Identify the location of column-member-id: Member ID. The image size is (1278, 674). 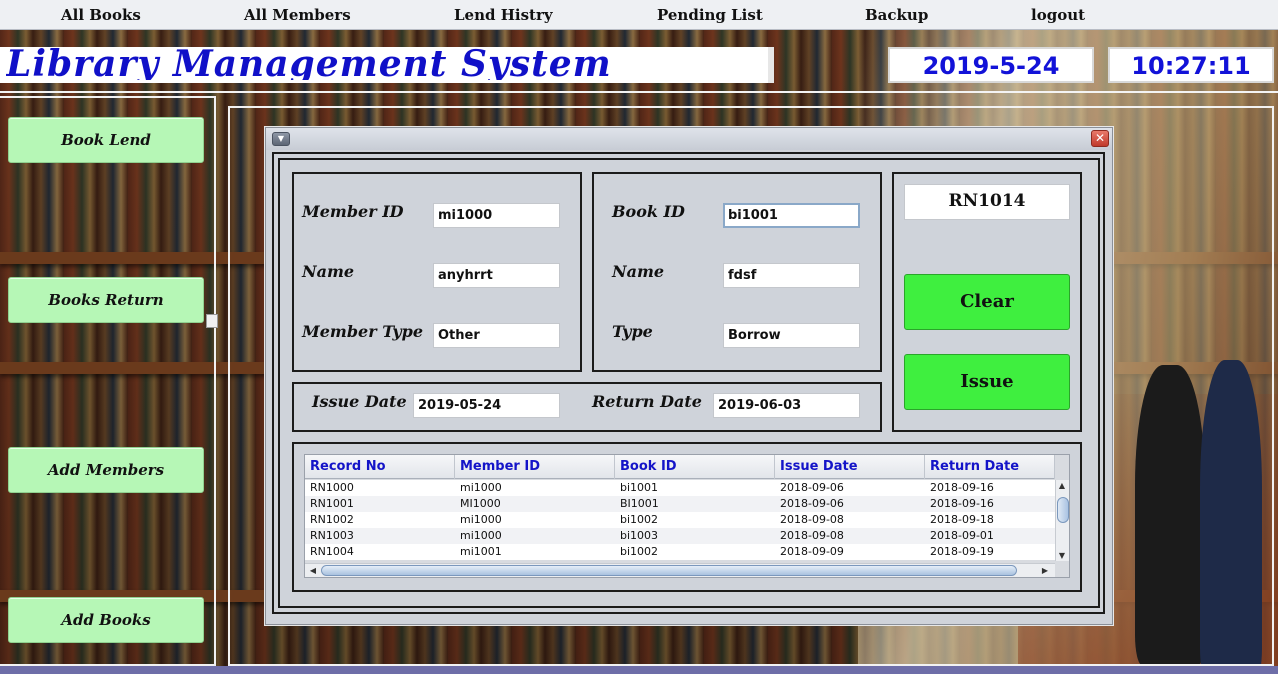
(535, 467).